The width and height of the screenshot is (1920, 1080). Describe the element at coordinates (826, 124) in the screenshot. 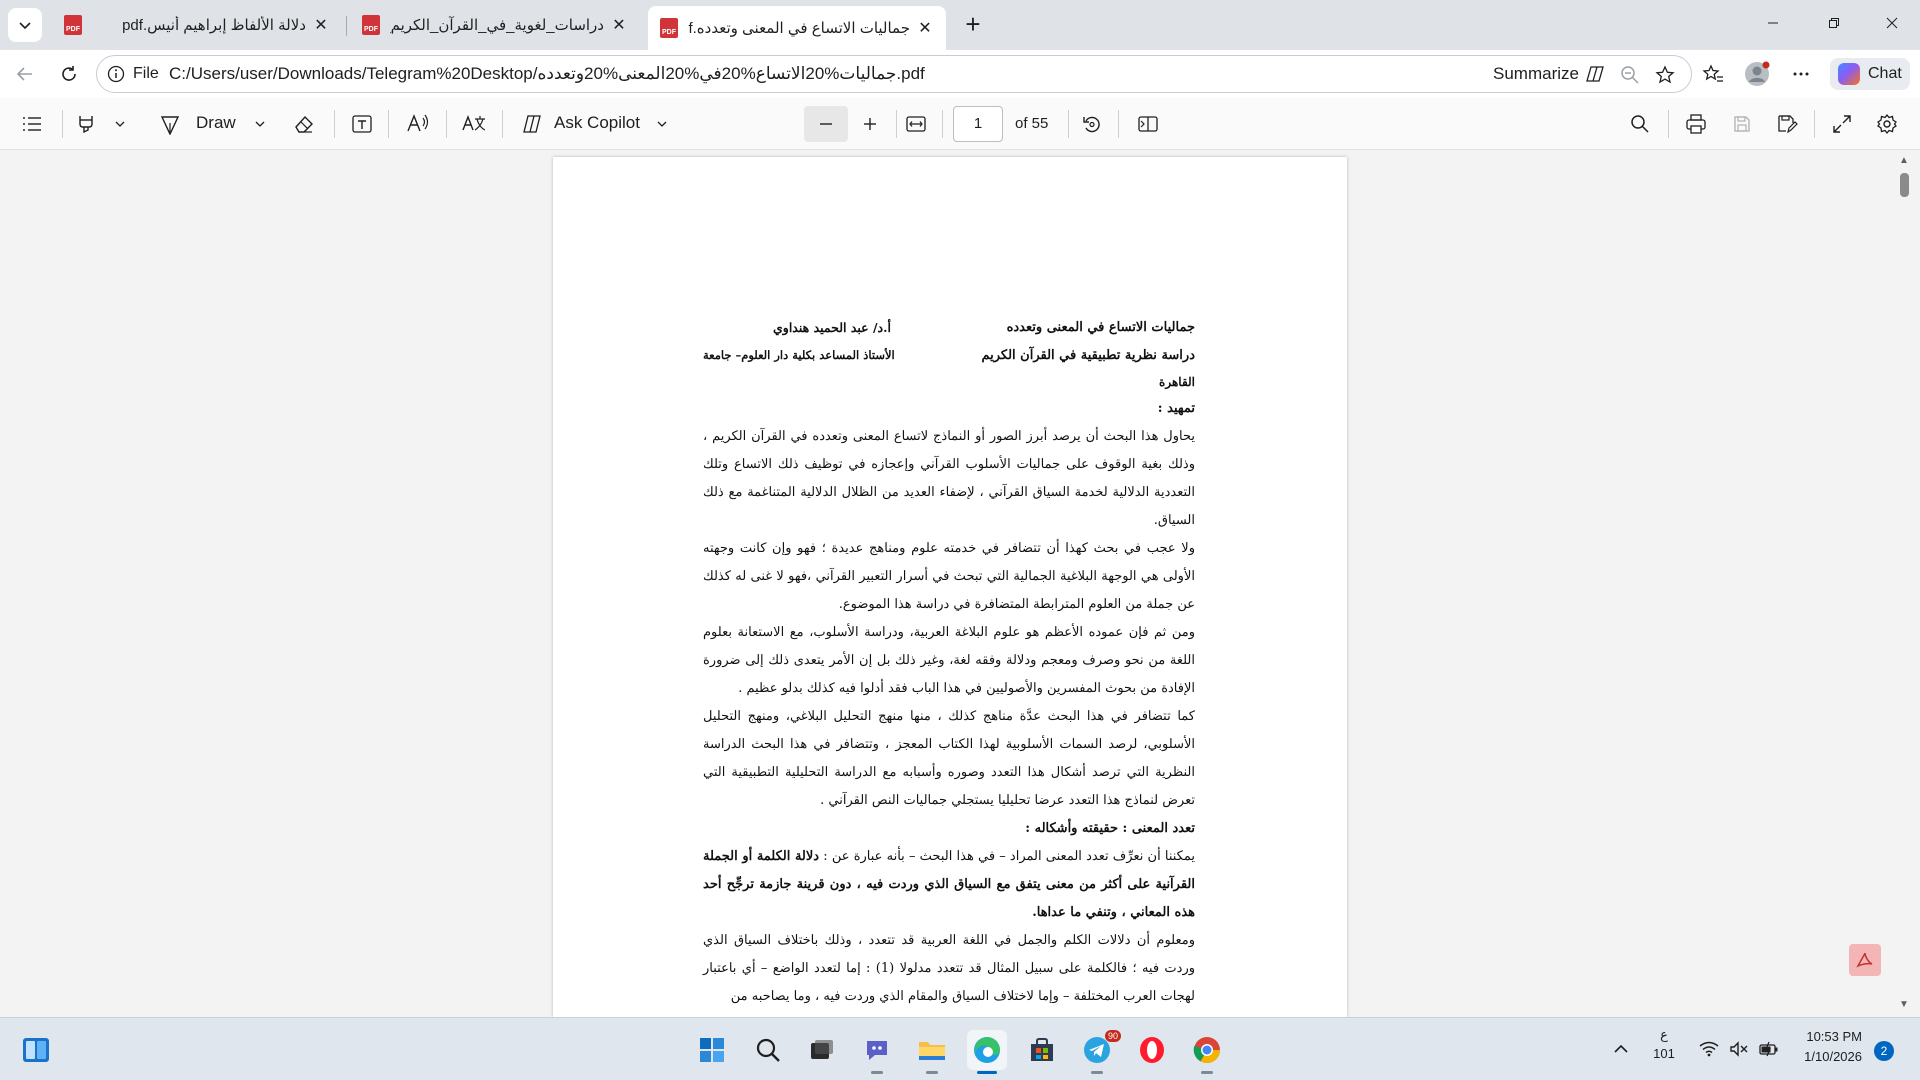

I see `zoom-out-button` at that location.